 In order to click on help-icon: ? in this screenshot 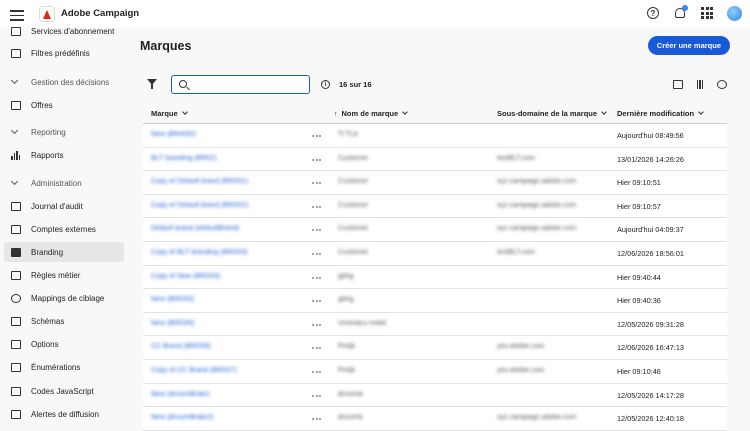, I will do `click(653, 13)`.